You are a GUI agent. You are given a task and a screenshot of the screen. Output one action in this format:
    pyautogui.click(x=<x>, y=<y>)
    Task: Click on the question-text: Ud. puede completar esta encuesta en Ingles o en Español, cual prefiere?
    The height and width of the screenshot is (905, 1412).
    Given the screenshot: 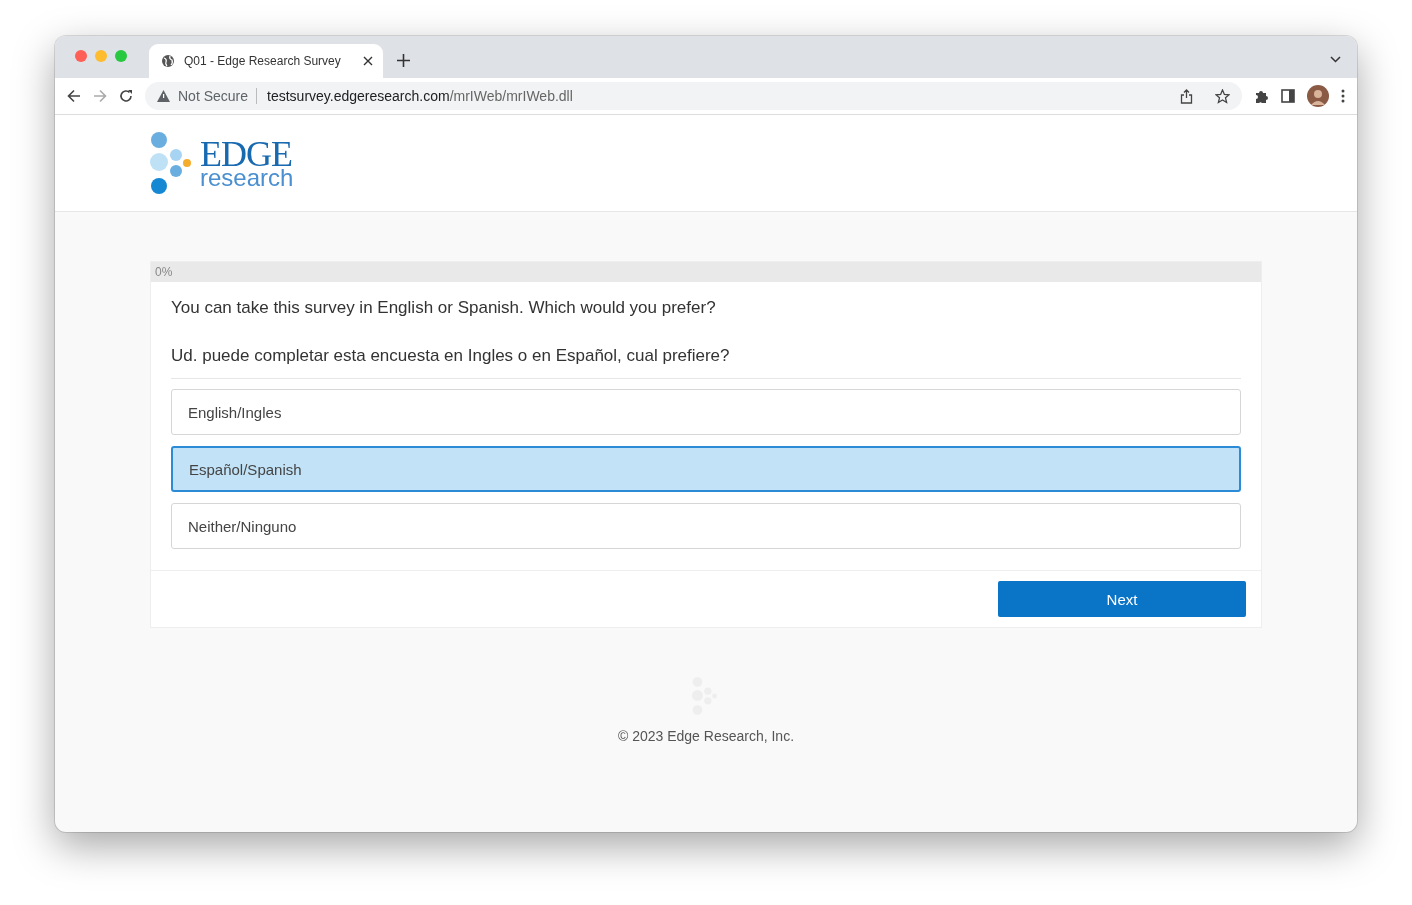 What is the action you would take?
    pyautogui.click(x=451, y=356)
    